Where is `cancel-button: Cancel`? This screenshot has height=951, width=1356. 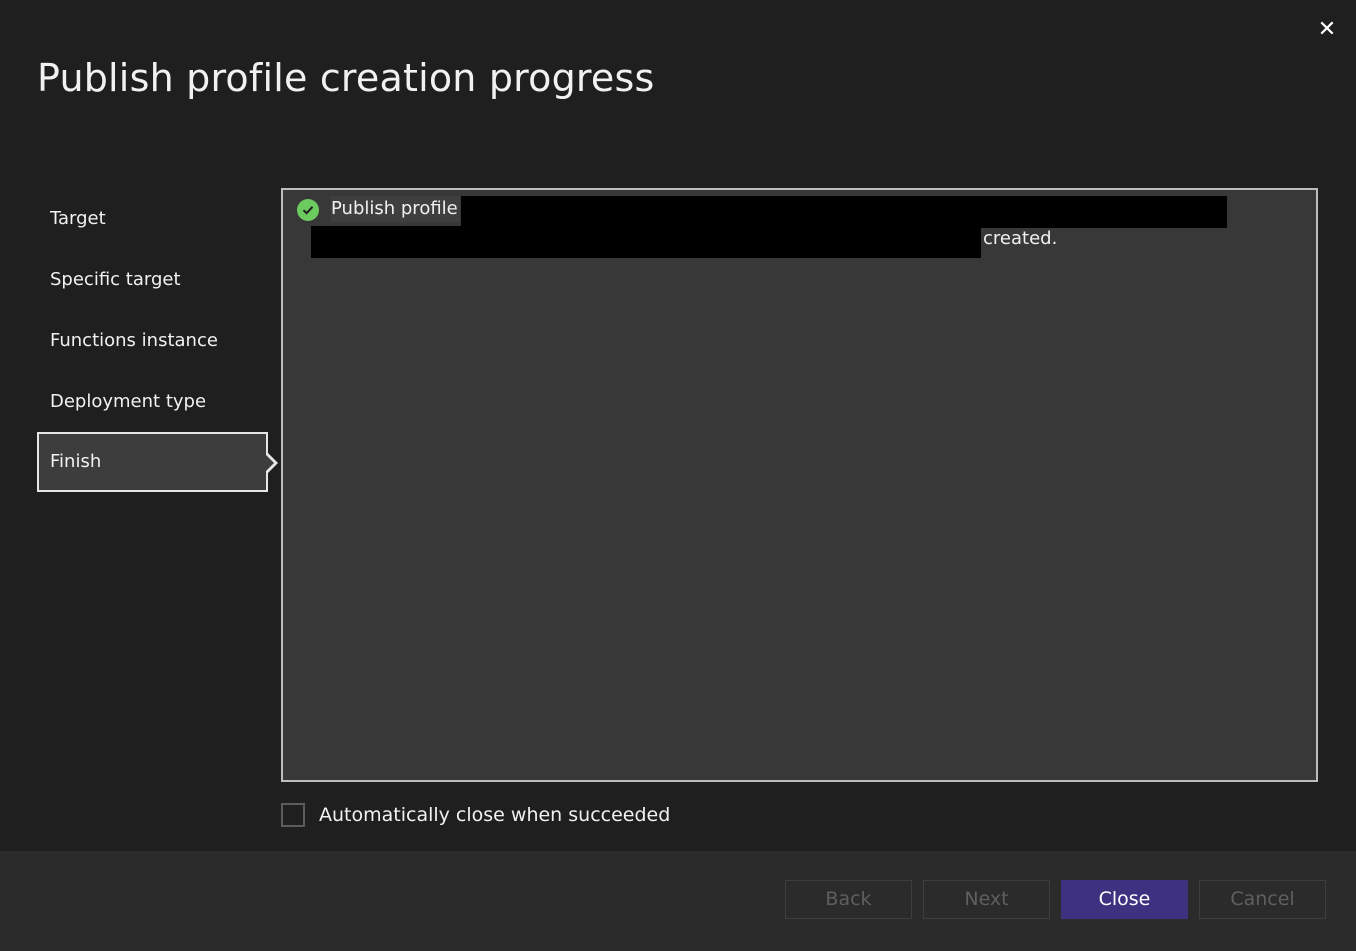 cancel-button: Cancel is located at coordinates (1262, 899).